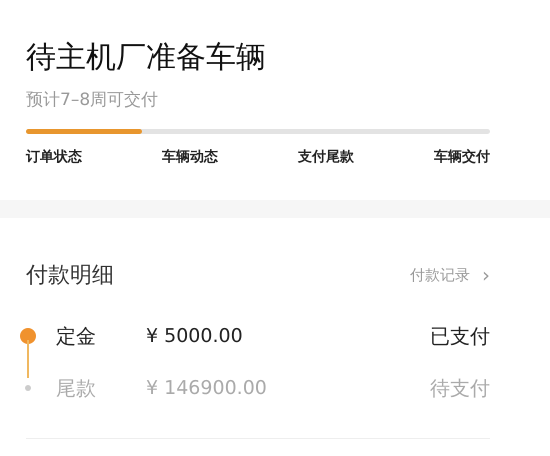 The width and height of the screenshot is (550, 456). I want to click on delivery-estimate: 预计7–8周可交付, so click(93, 100).